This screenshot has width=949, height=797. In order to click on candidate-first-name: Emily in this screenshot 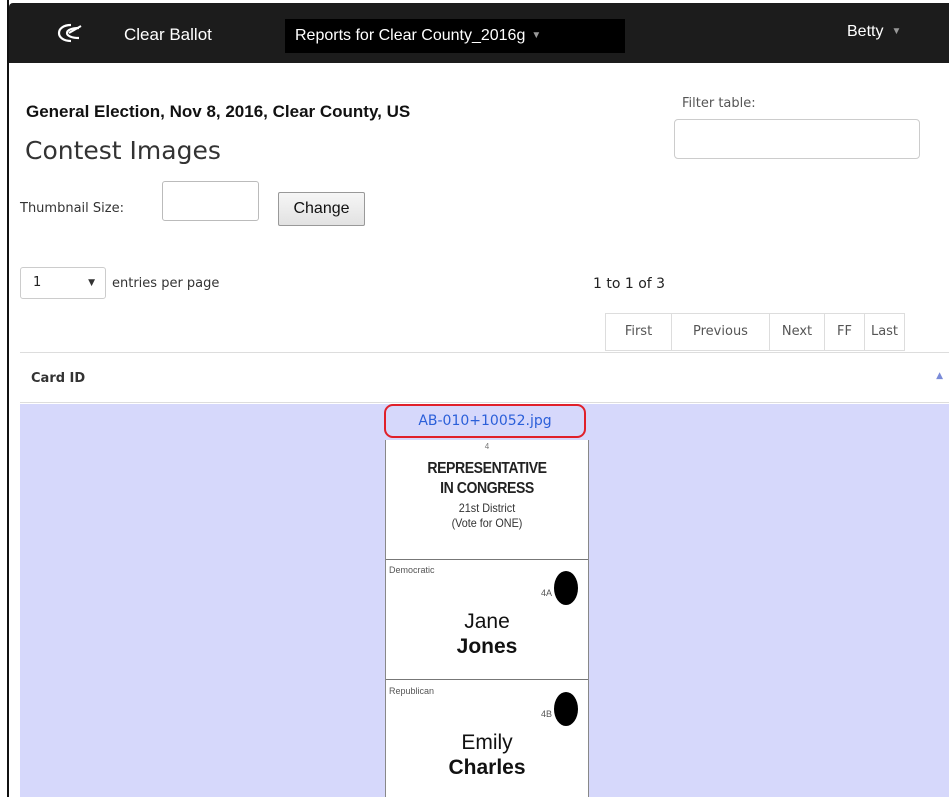, I will do `click(487, 742)`.